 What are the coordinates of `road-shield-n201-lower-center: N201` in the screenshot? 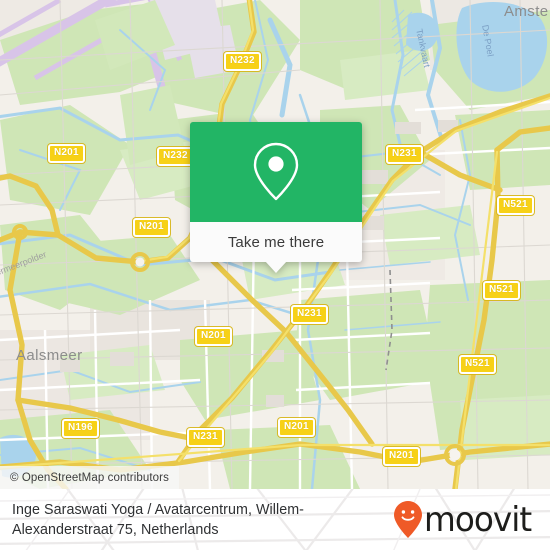 It's located at (296, 427).